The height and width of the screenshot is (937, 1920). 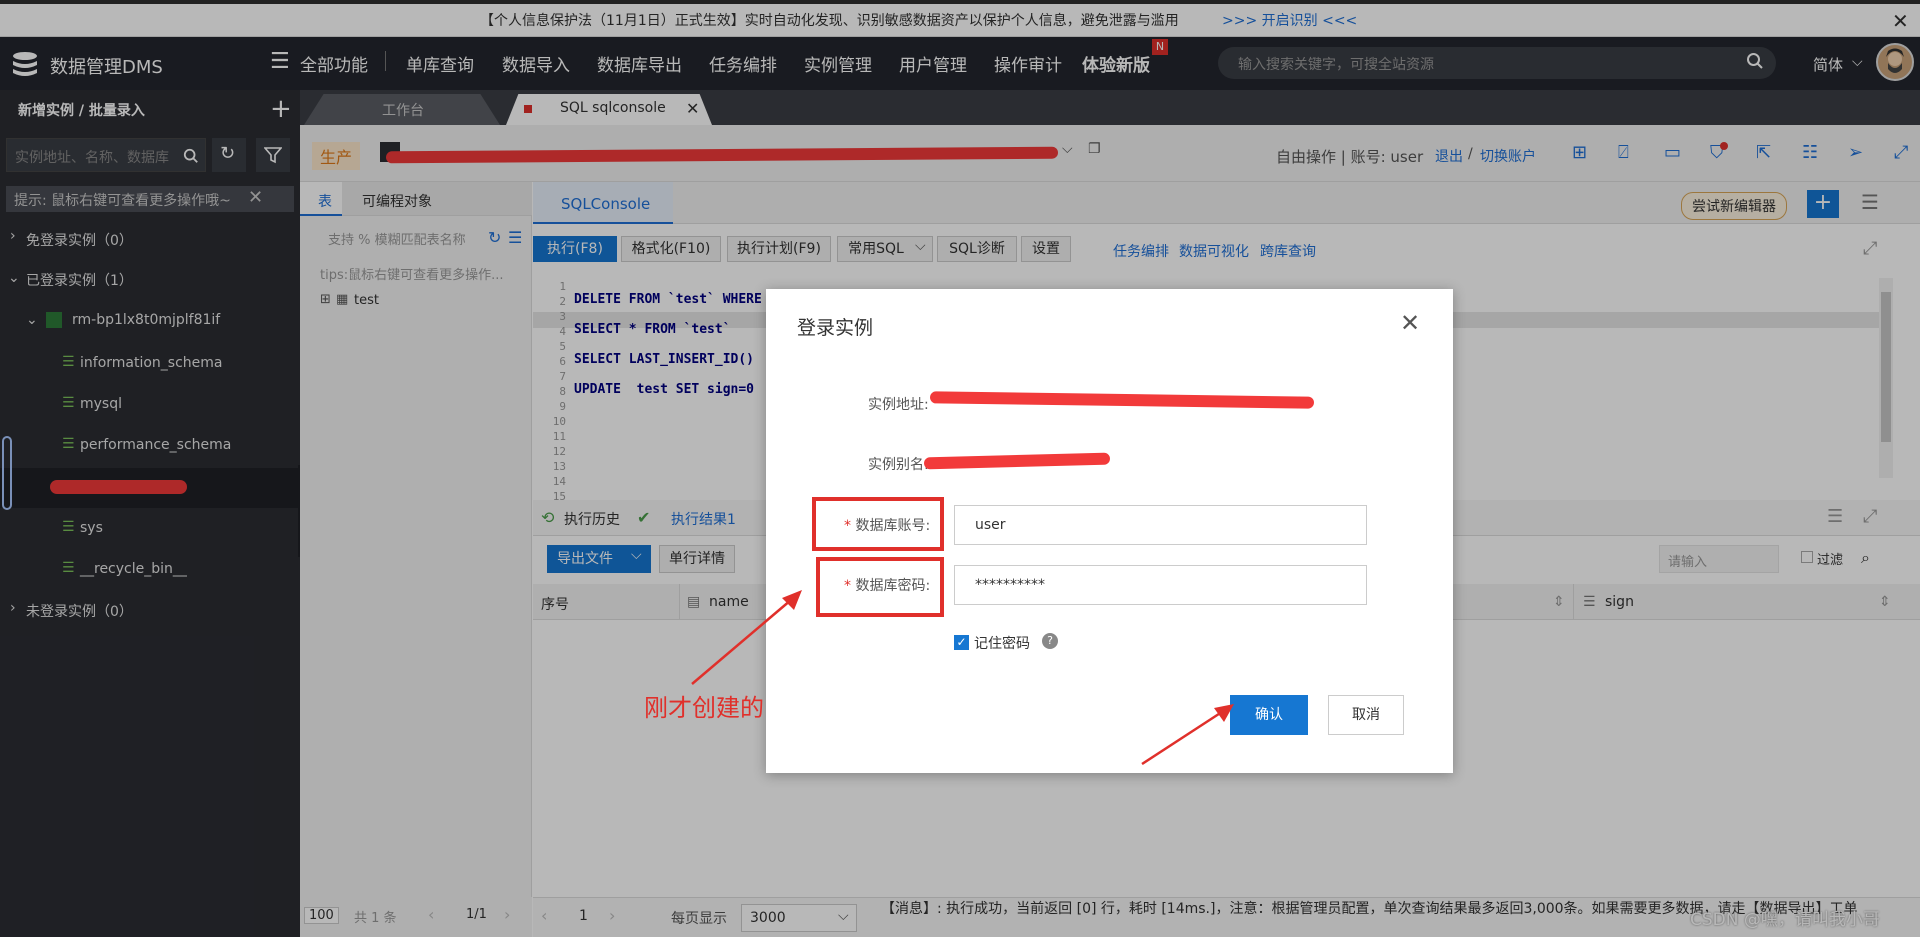 I want to click on modal-title: 登录实例, so click(x=835, y=328).